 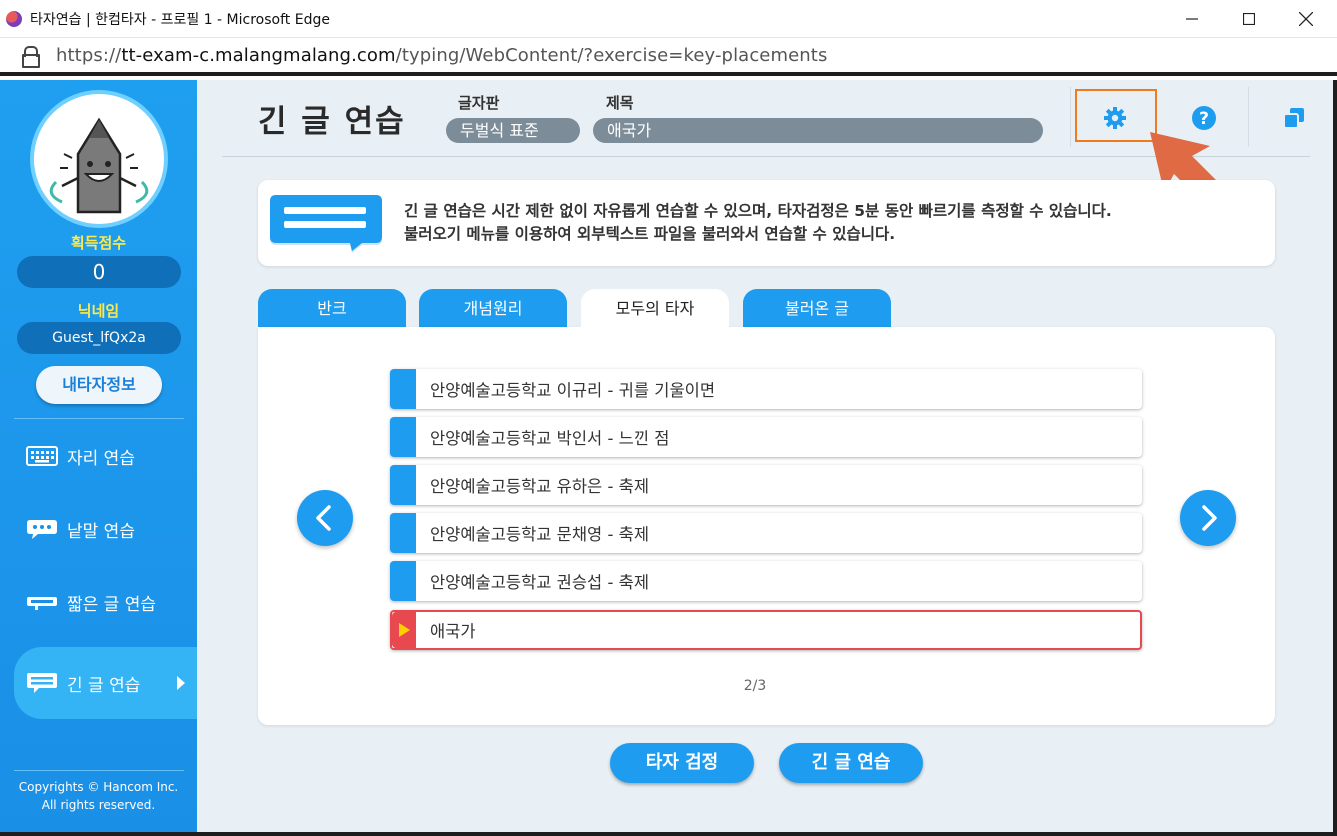 I want to click on window-mode-button, so click(x=1294, y=118).